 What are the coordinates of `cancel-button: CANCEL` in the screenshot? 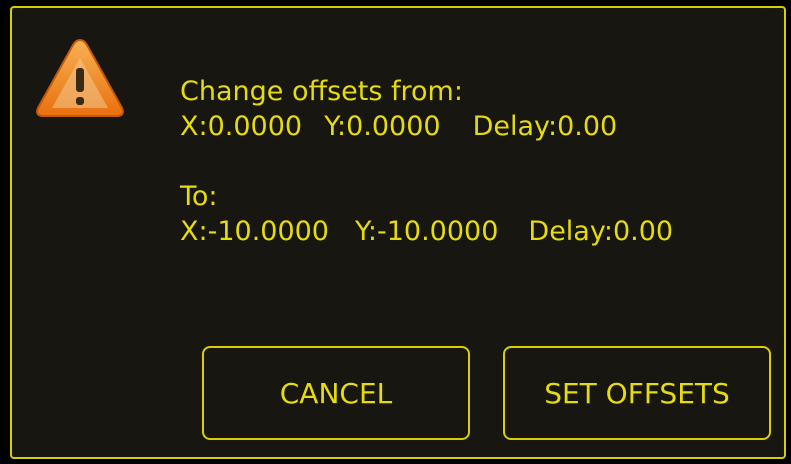 It's located at (336, 393).